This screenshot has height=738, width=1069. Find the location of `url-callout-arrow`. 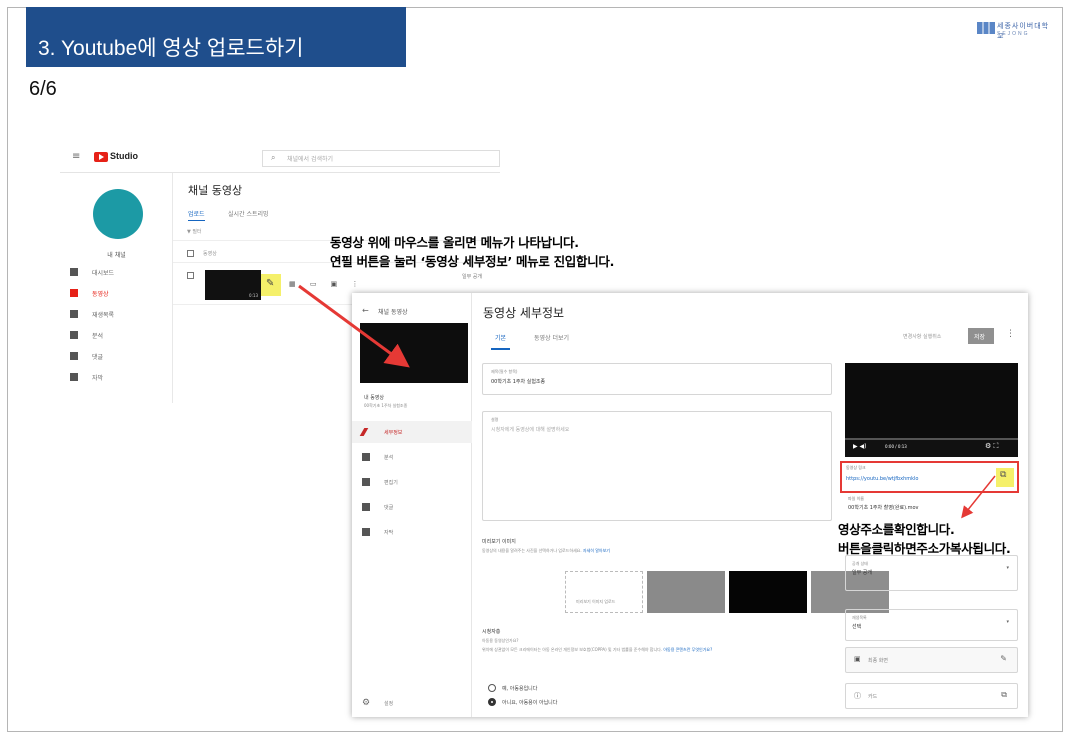

url-callout-arrow is located at coordinates (978, 497).